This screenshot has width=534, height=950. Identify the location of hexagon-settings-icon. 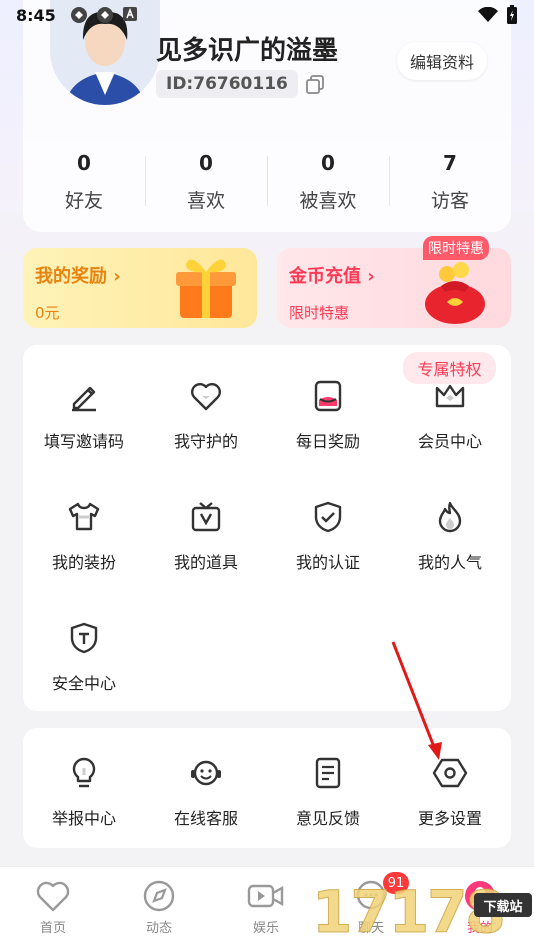
(450, 773).